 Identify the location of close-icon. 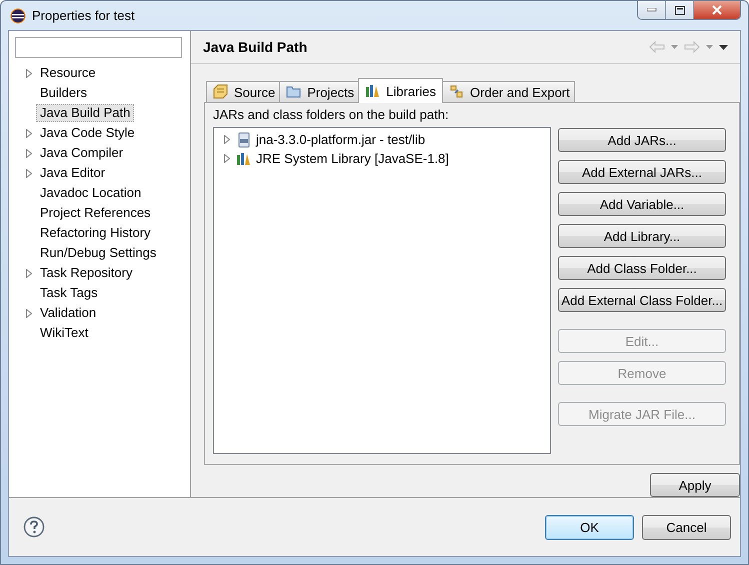
(717, 10).